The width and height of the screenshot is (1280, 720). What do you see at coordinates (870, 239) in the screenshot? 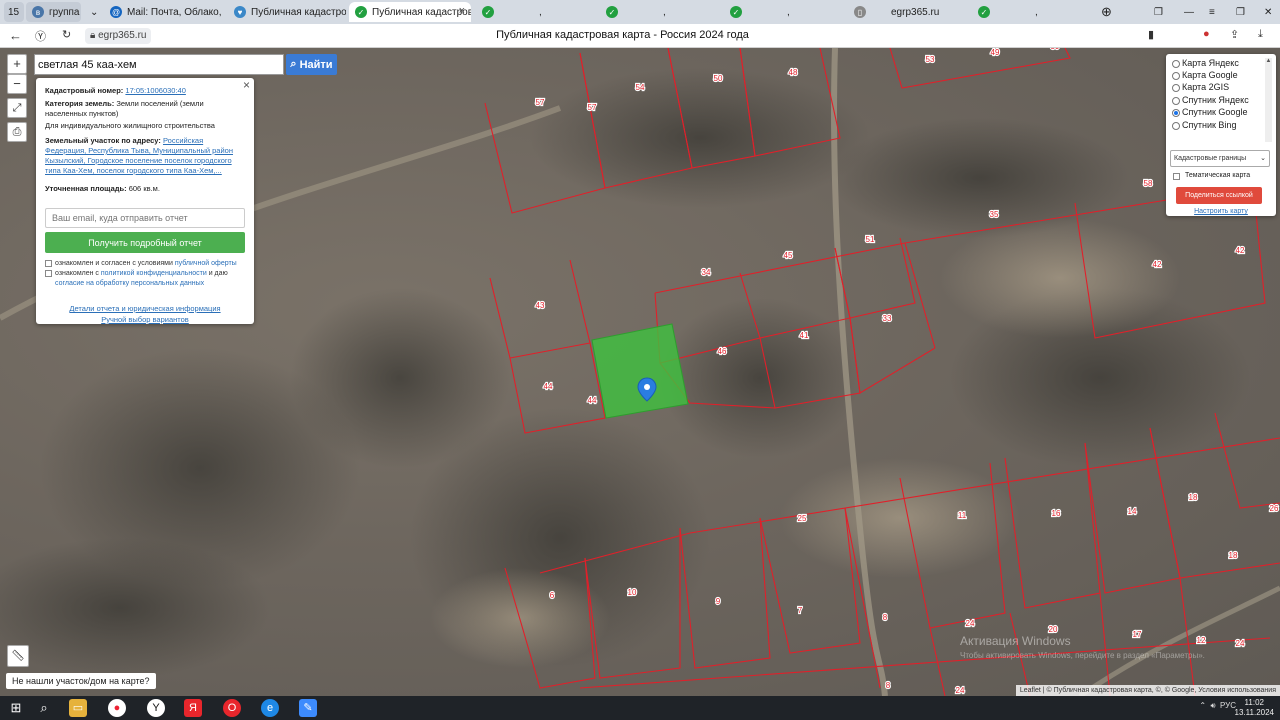
I see `parcel-number-label: 51` at bounding box center [870, 239].